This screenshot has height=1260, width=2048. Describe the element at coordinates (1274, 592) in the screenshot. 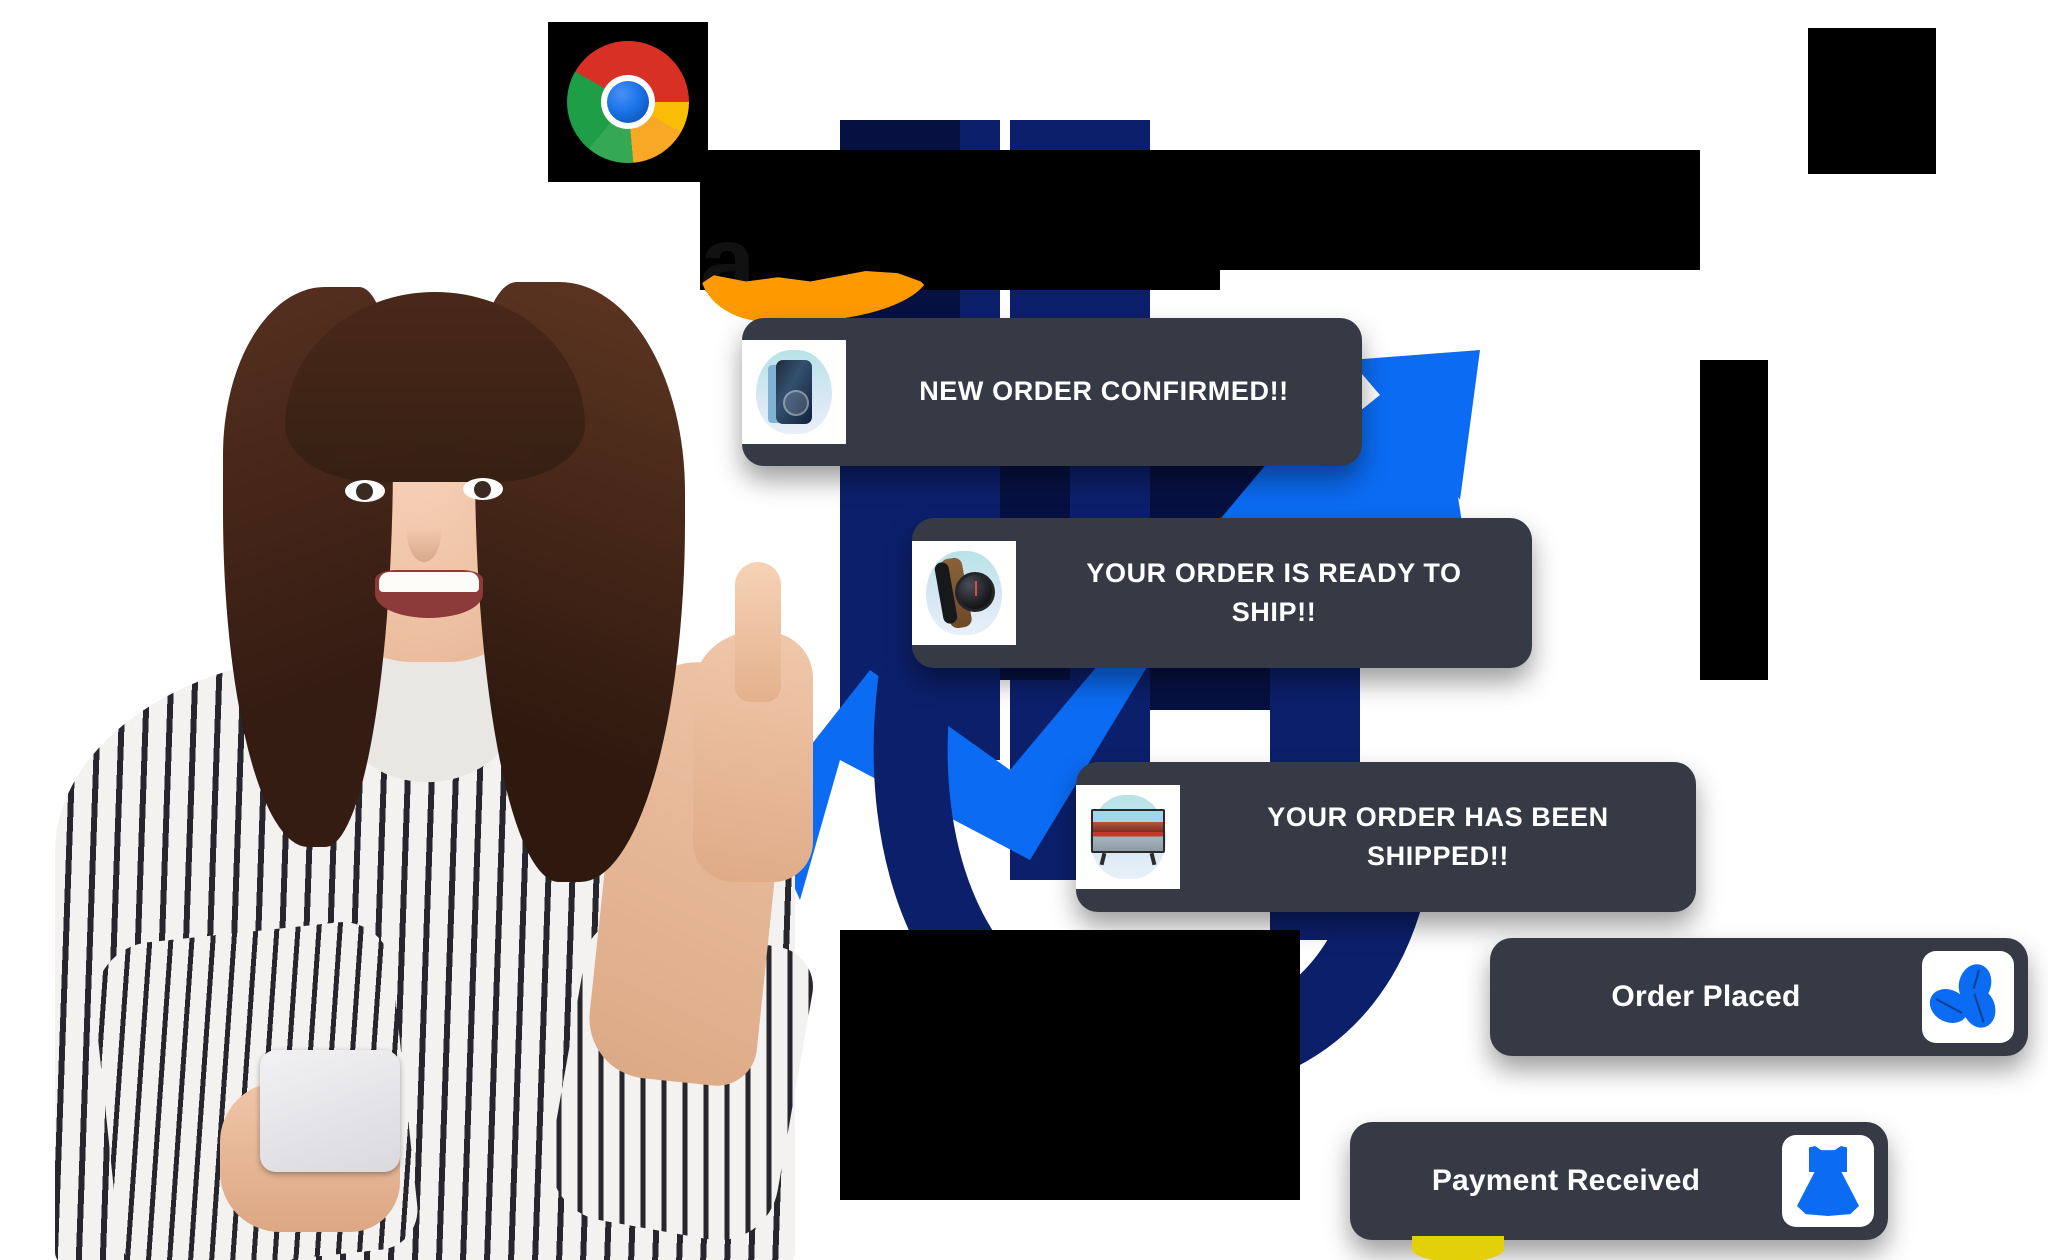

I see `notification-label: YOUR ORDER IS READY TO SHIP!!` at that location.